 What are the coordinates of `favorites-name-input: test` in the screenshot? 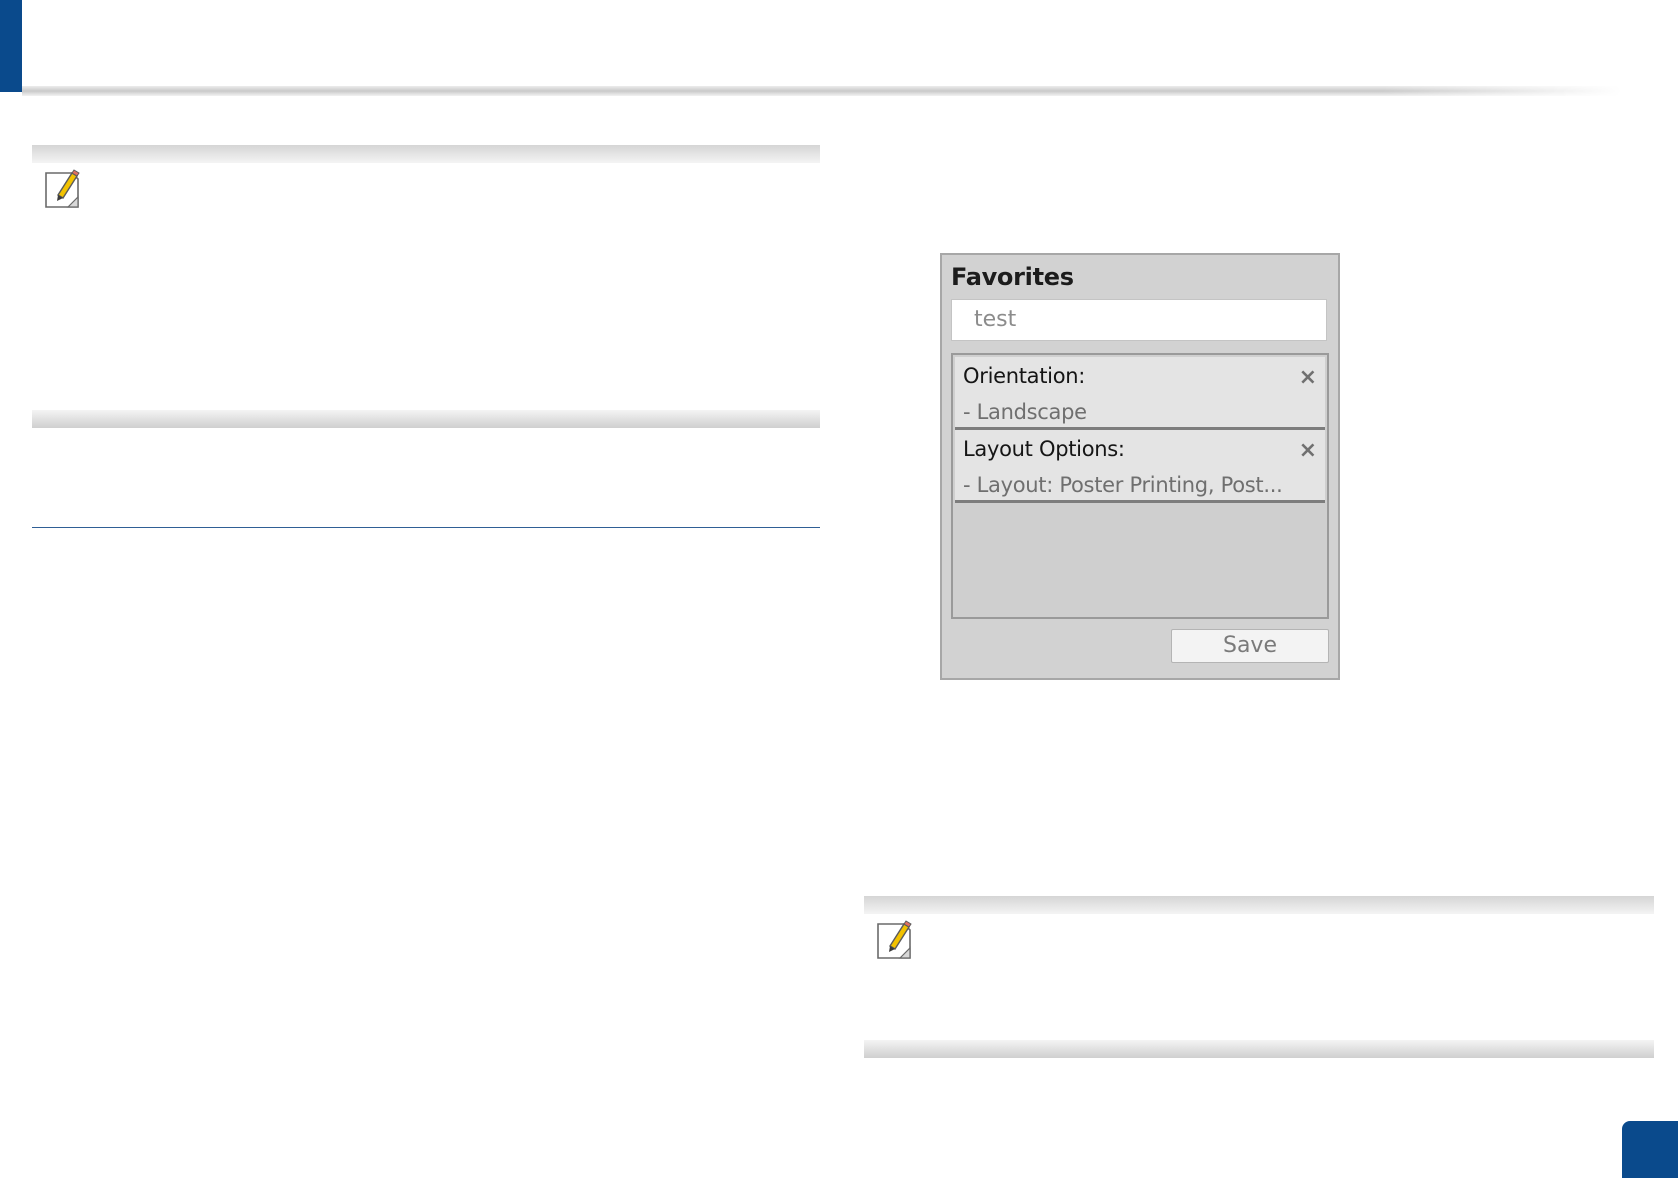 It's located at (1139, 320).